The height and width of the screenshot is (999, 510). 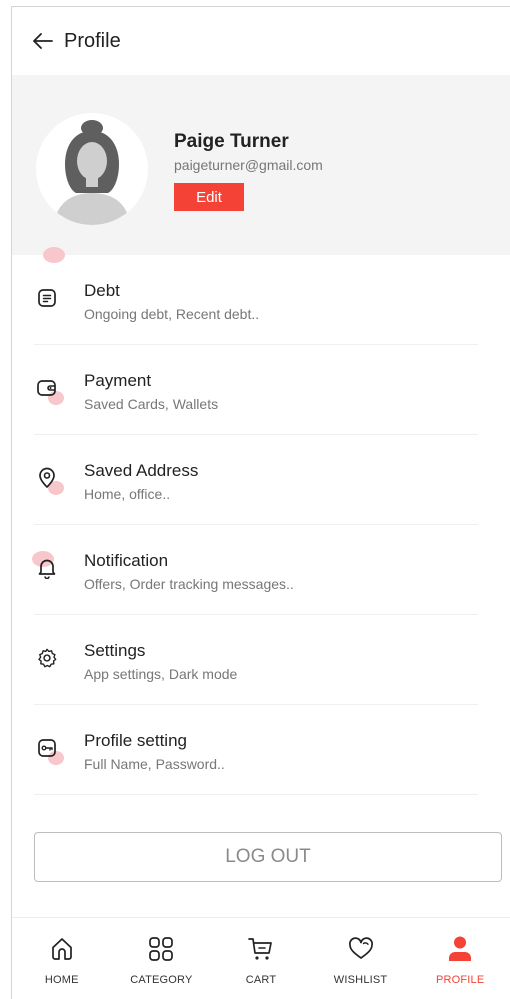 I want to click on page-title: Profile, so click(x=92, y=40).